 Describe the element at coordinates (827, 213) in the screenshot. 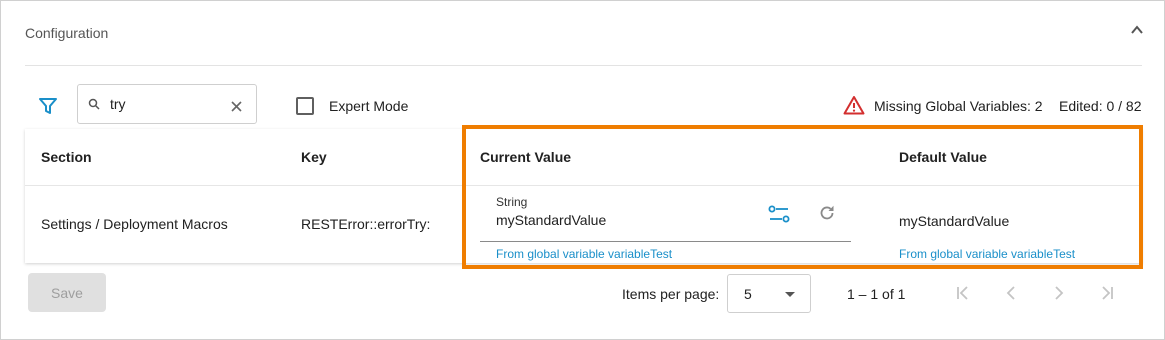

I see `reset-icon` at that location.